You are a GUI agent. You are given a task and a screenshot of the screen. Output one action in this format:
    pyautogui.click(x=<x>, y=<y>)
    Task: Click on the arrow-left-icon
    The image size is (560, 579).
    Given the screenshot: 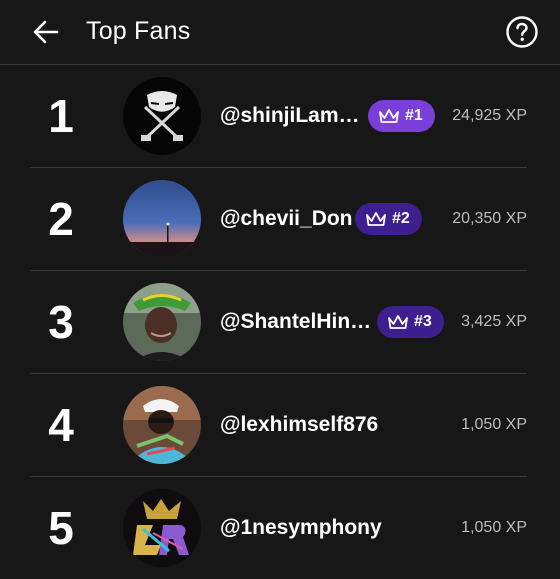 What is the action you would take?
    pyautogui.click(x=46, y=32)
    